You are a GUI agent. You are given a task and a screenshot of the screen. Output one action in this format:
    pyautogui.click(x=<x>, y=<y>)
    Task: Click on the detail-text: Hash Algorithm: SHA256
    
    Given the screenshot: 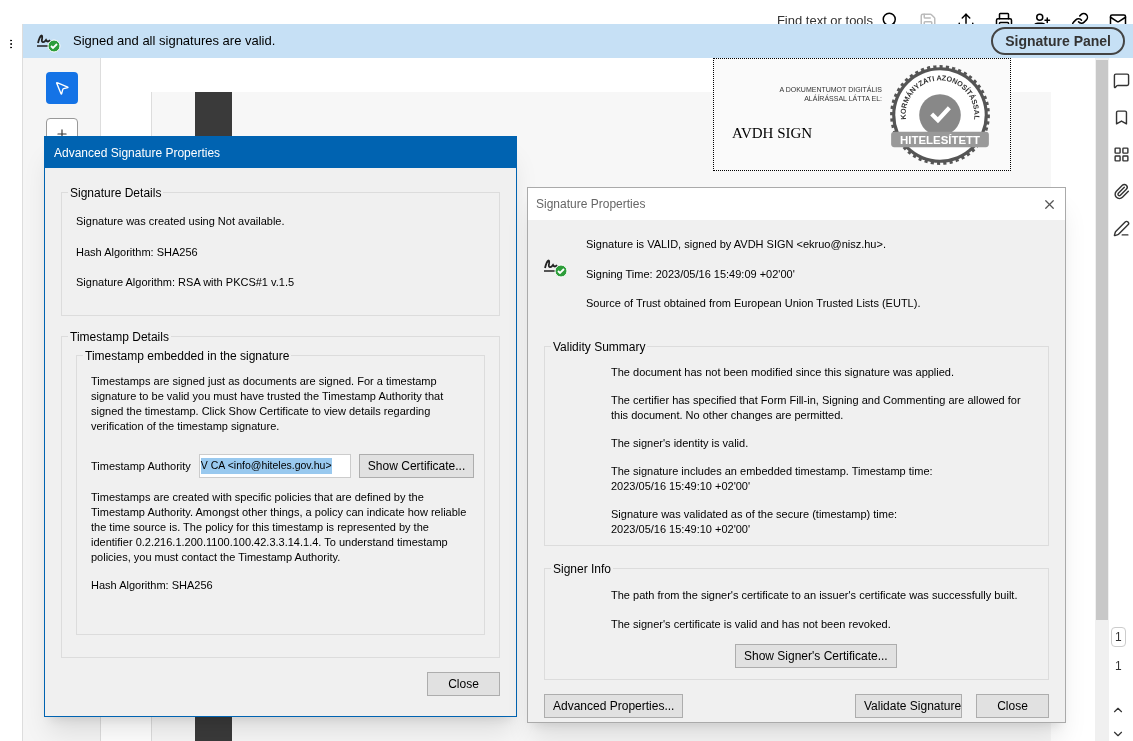 What is the action you would take?
    pyautogui.click(x=137, y=252)
    